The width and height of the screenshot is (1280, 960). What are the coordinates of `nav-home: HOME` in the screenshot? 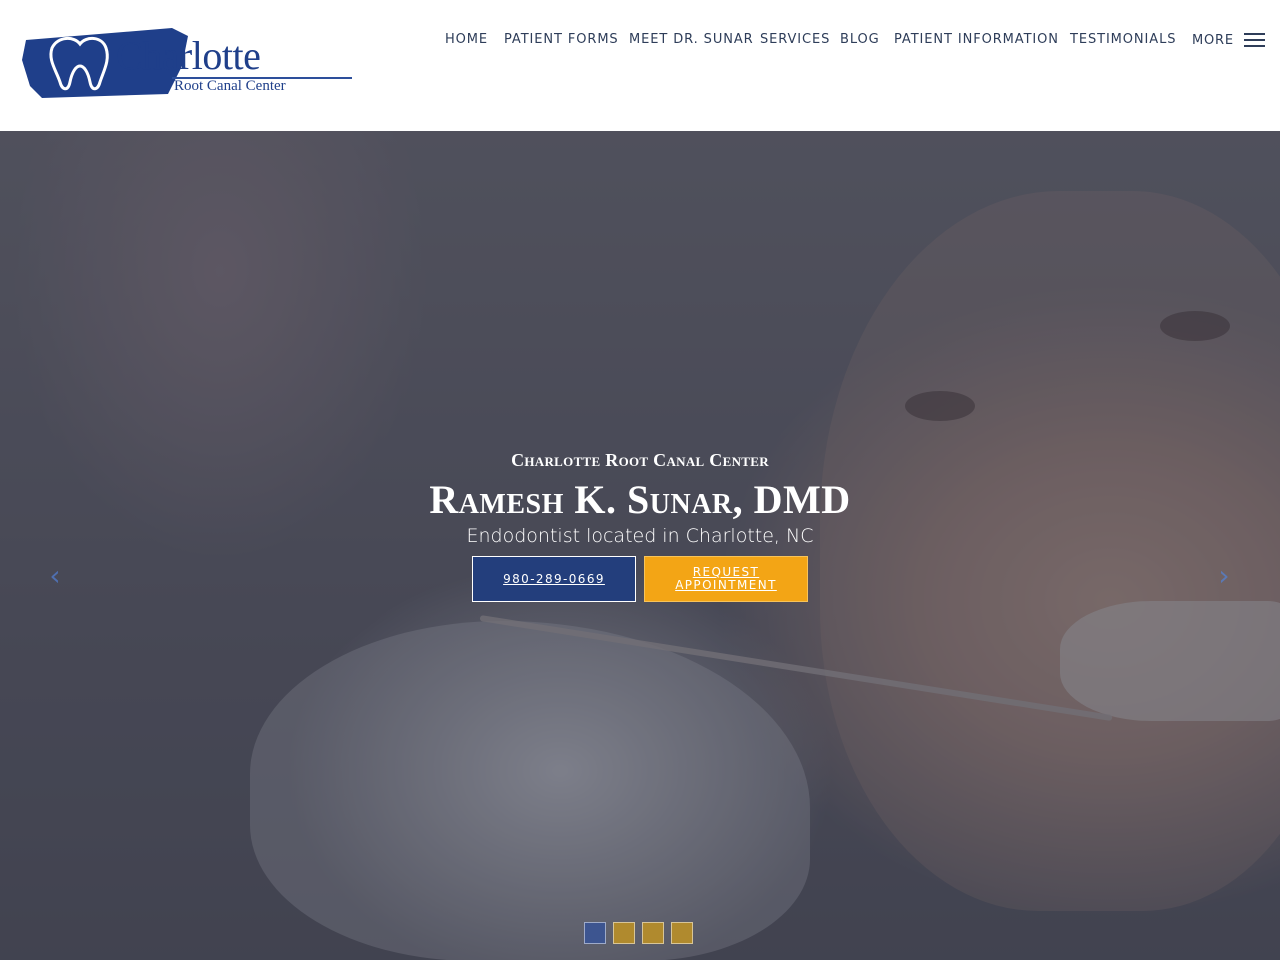 It's located at (466, 40).